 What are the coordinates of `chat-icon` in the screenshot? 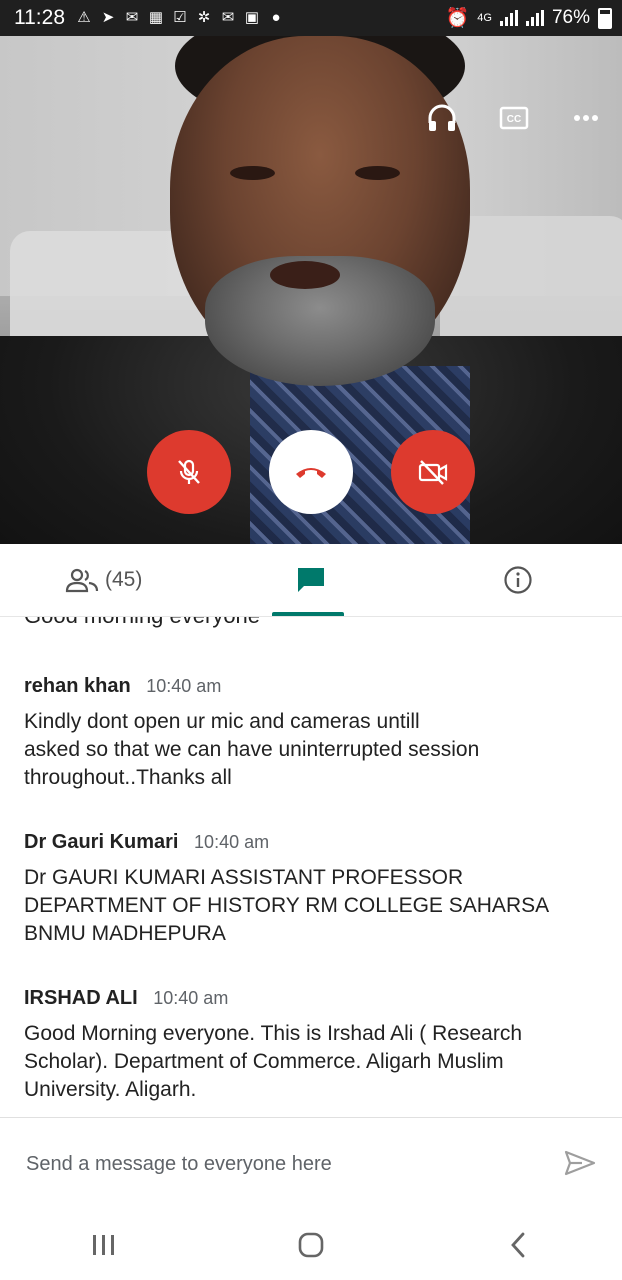 It's located at (310, 580).